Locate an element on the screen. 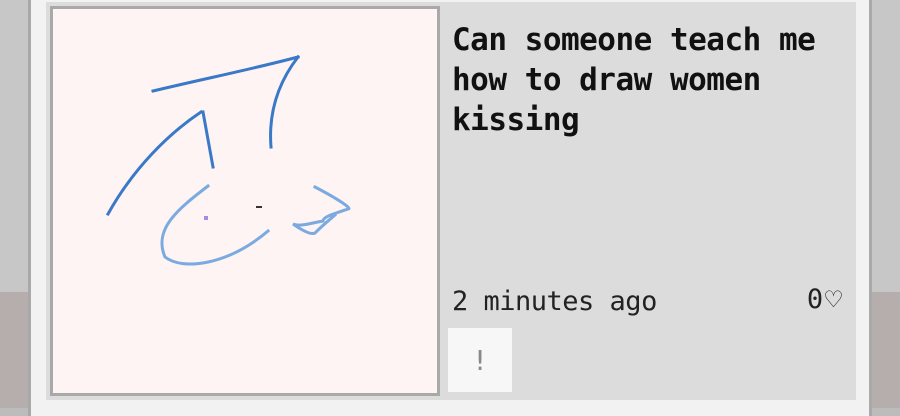 Image resolution: width=900 pixels, height=416 pixels. drawing-stroke-top-arc is located at coordinates (225, 74).